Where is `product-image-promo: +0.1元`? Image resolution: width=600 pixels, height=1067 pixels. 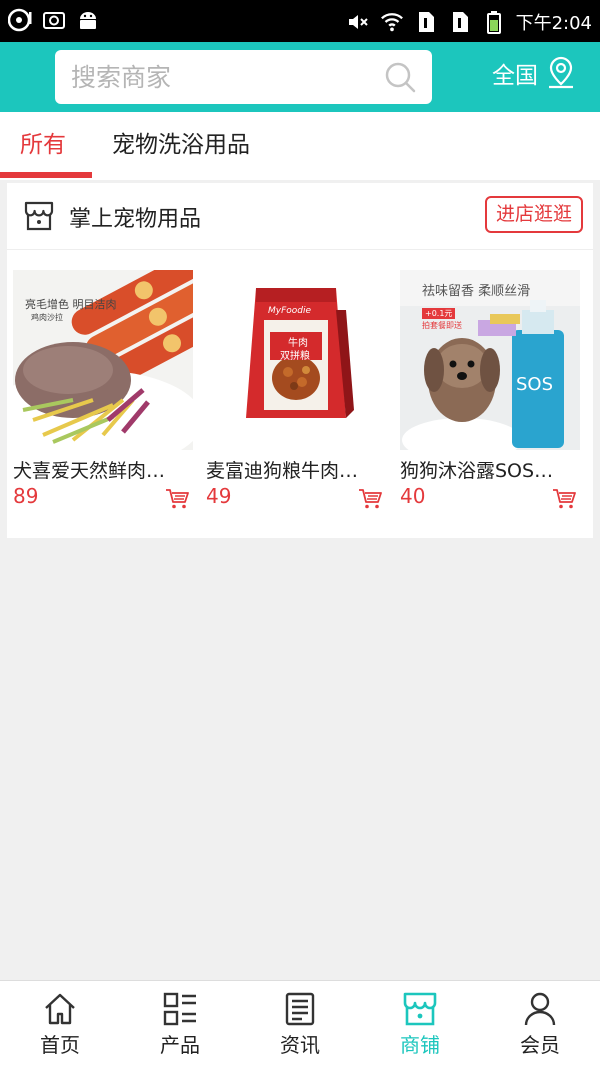 product-image-promo: +0.1元 is located at coordinates (439, 313).